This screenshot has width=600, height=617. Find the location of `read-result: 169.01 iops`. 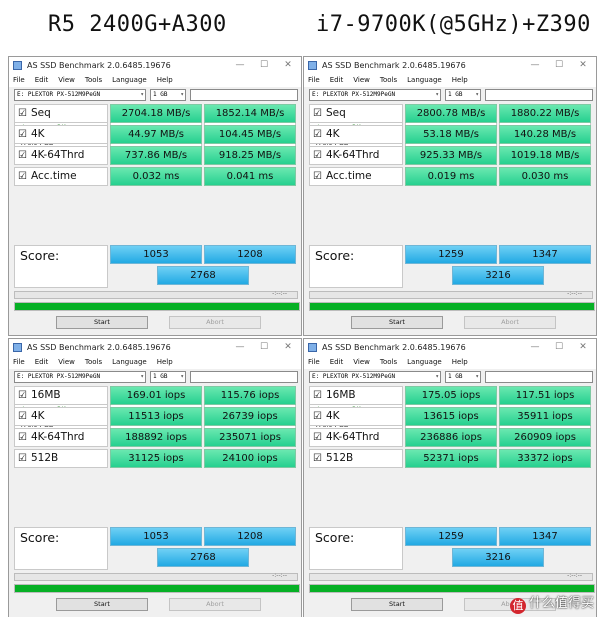

read-result: 169.01 iops is located at coordinates (156, 395).